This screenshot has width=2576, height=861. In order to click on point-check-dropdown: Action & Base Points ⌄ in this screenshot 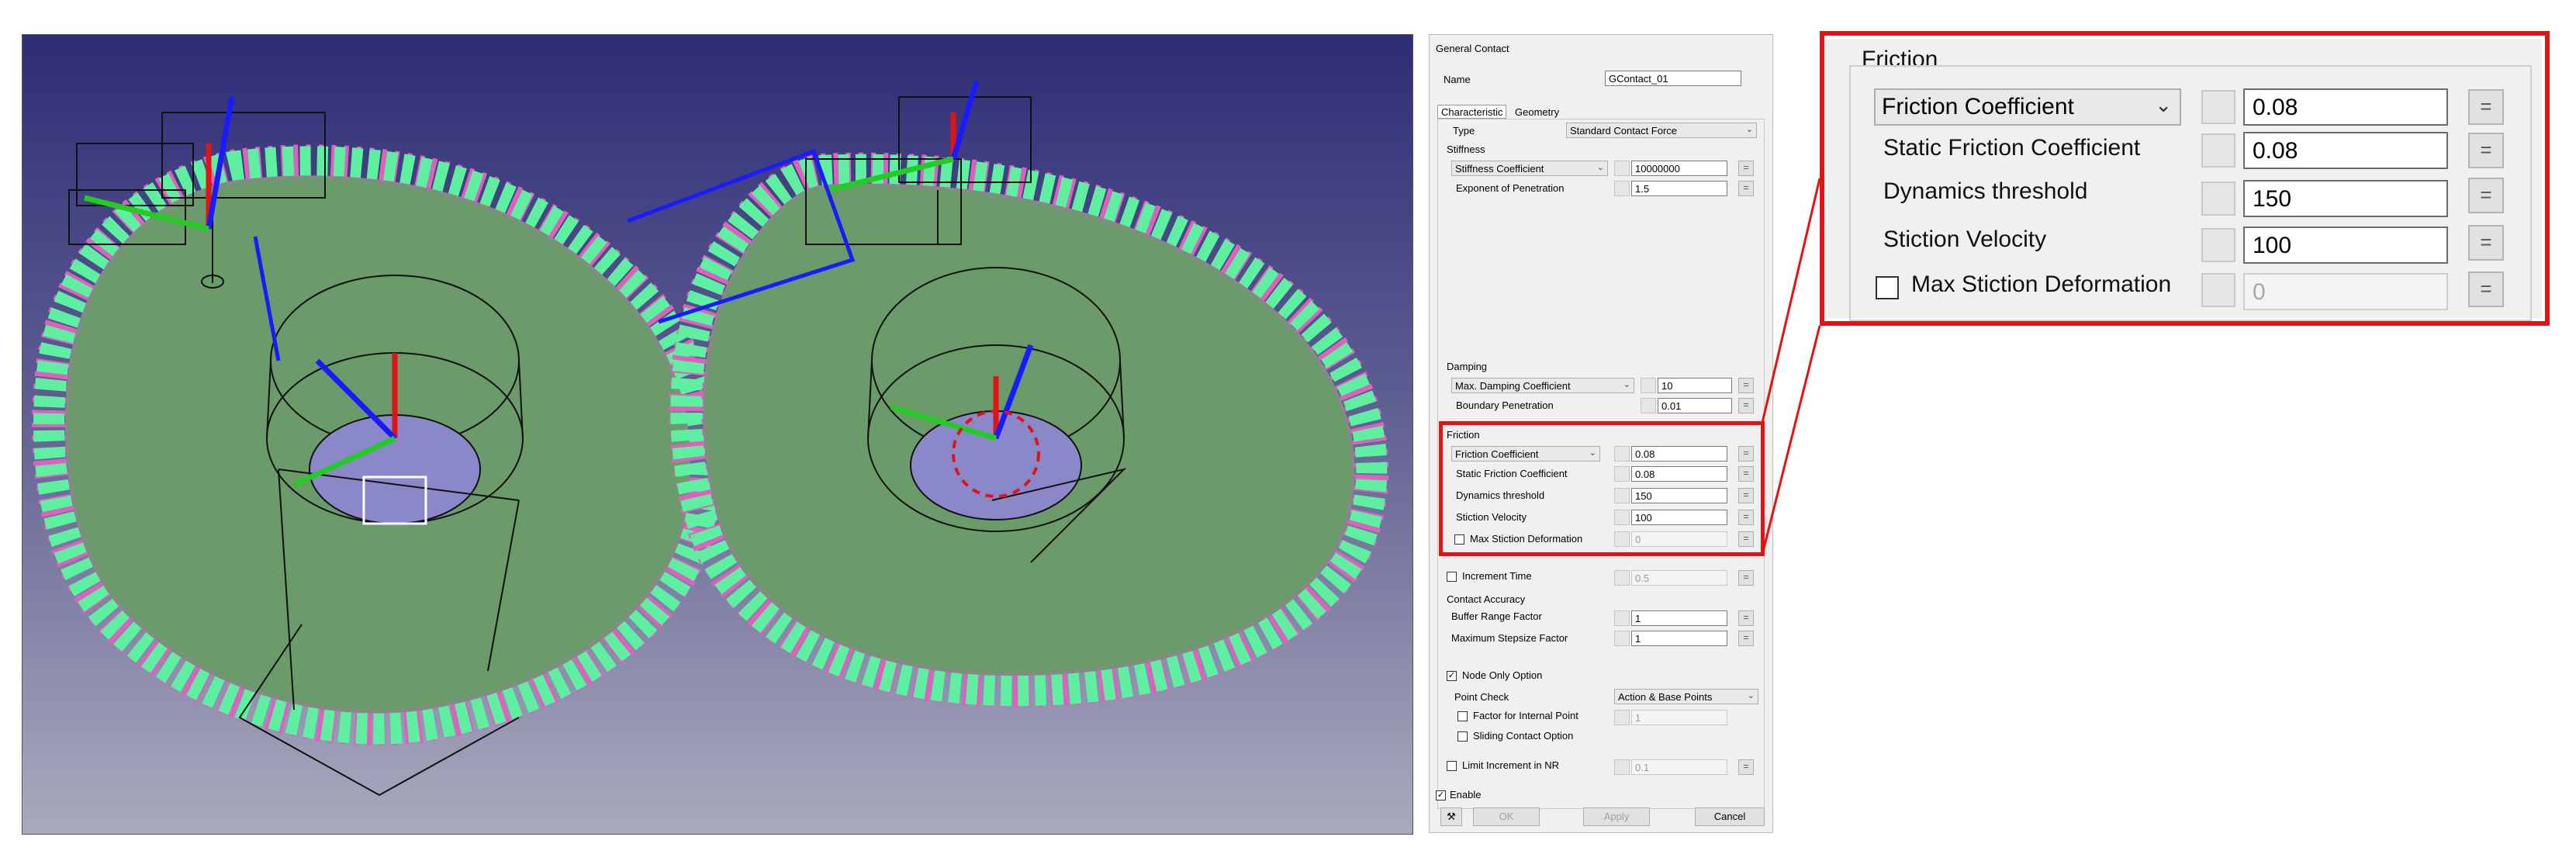, I will do `click(1686, 696)`.